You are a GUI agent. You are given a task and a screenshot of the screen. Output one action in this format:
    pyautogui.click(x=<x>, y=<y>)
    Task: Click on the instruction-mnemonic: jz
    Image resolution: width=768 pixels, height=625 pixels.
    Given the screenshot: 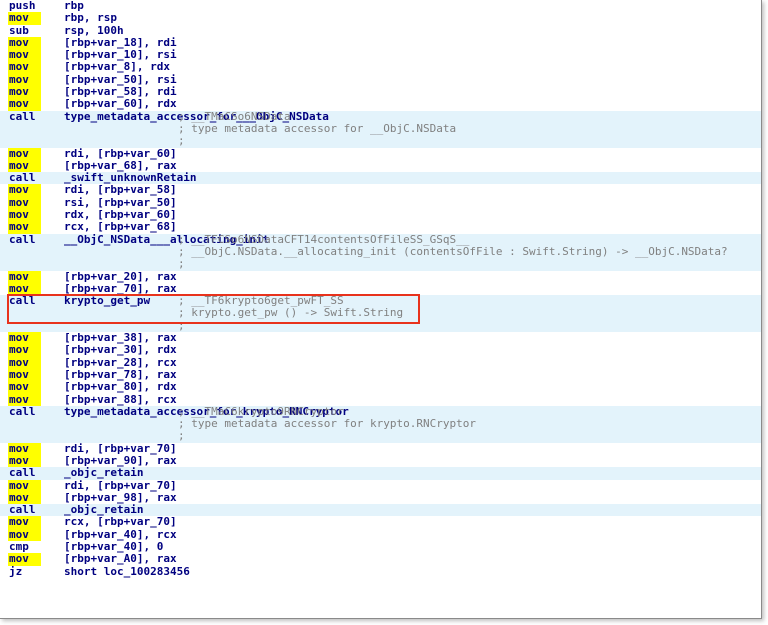 What is the action you would take?
    pyautogui.click(x=24, y=571)
    